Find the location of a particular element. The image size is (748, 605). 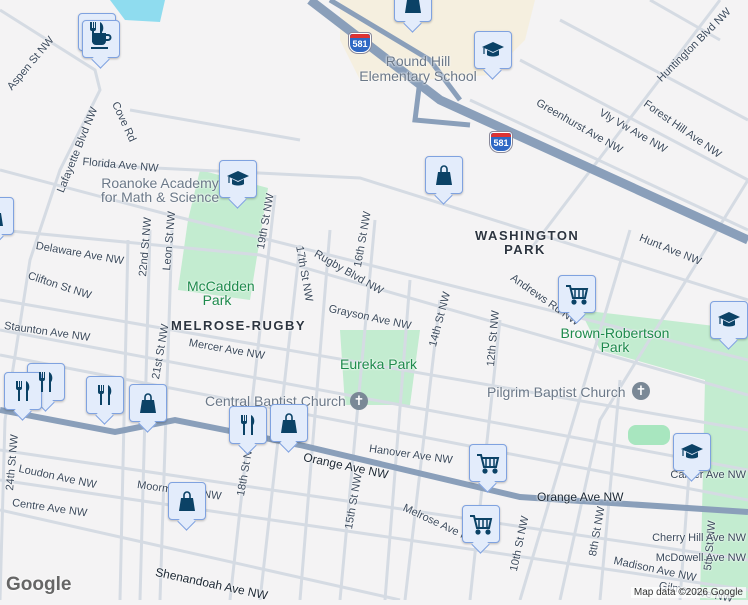

poi-label-round-hill: Round Hill Elementary School is located at coordinates (418, 69).